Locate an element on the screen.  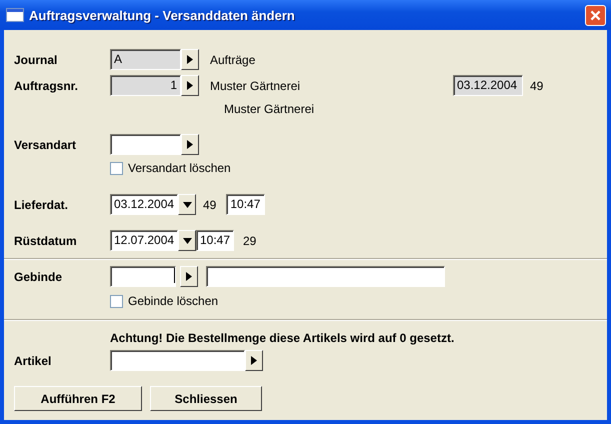
dialog-button: Aufführen F2 is located at coordinates (78, 398).